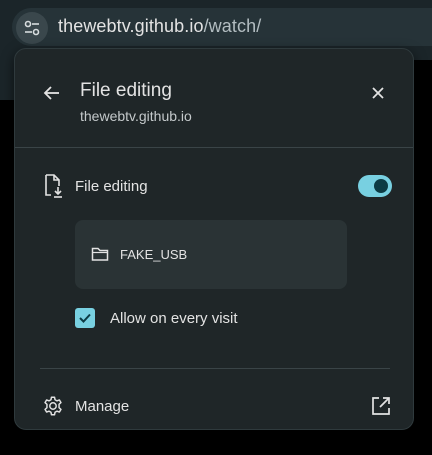  What do you see at coordinates (232, 26) in the screenshot?
I see `url-path: /watch/` at bounding box center [232, 26].